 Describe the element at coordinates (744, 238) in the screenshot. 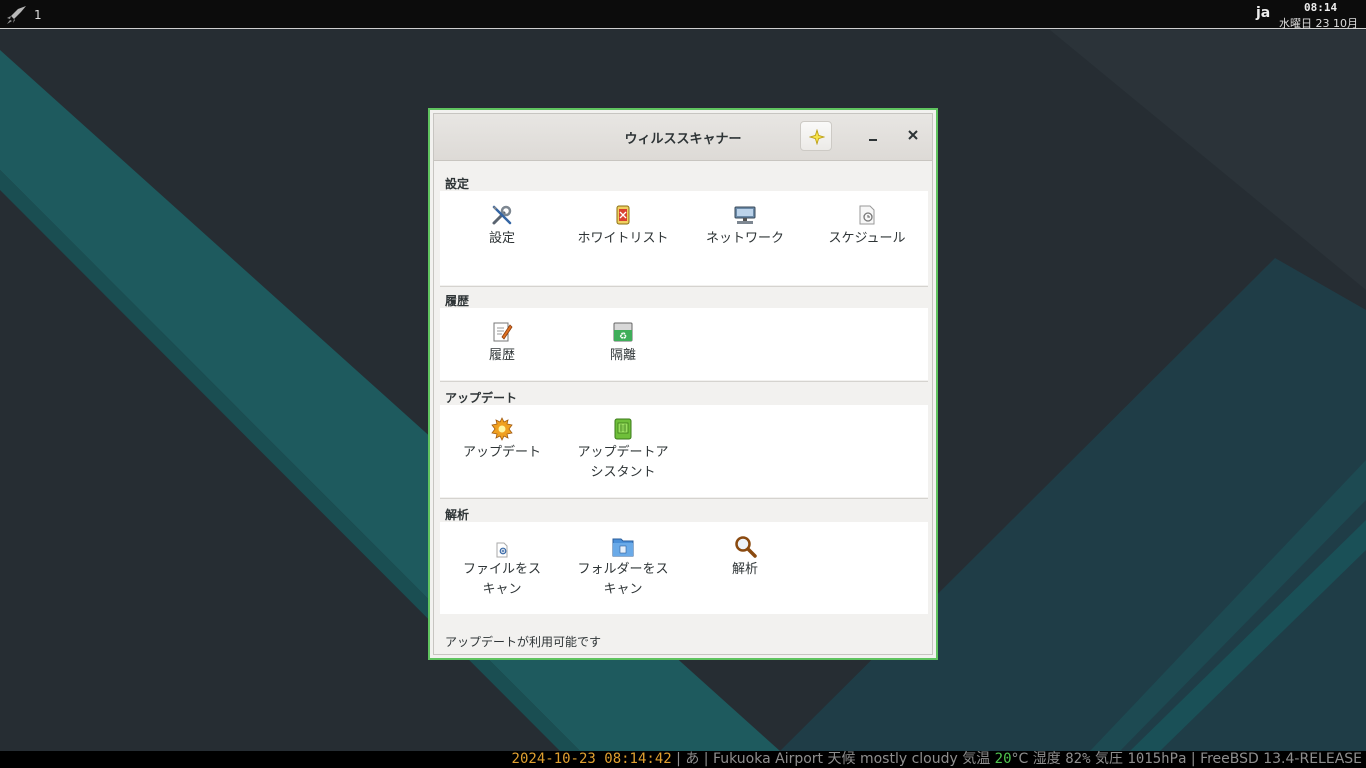

I see `network-label: ネットワーク` at that location.